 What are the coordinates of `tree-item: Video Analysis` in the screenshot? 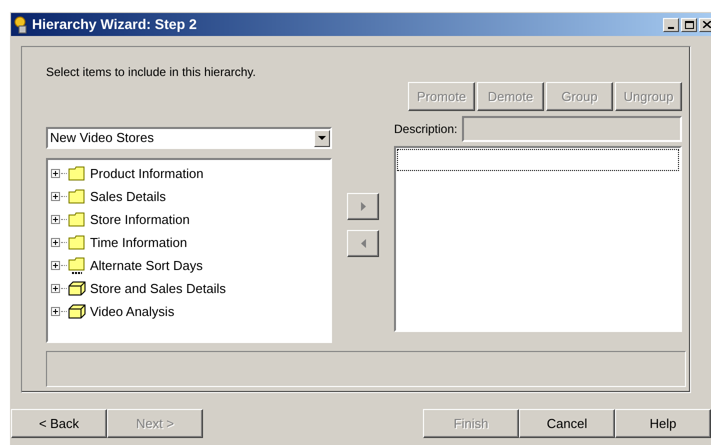 It's located at (132, 312).